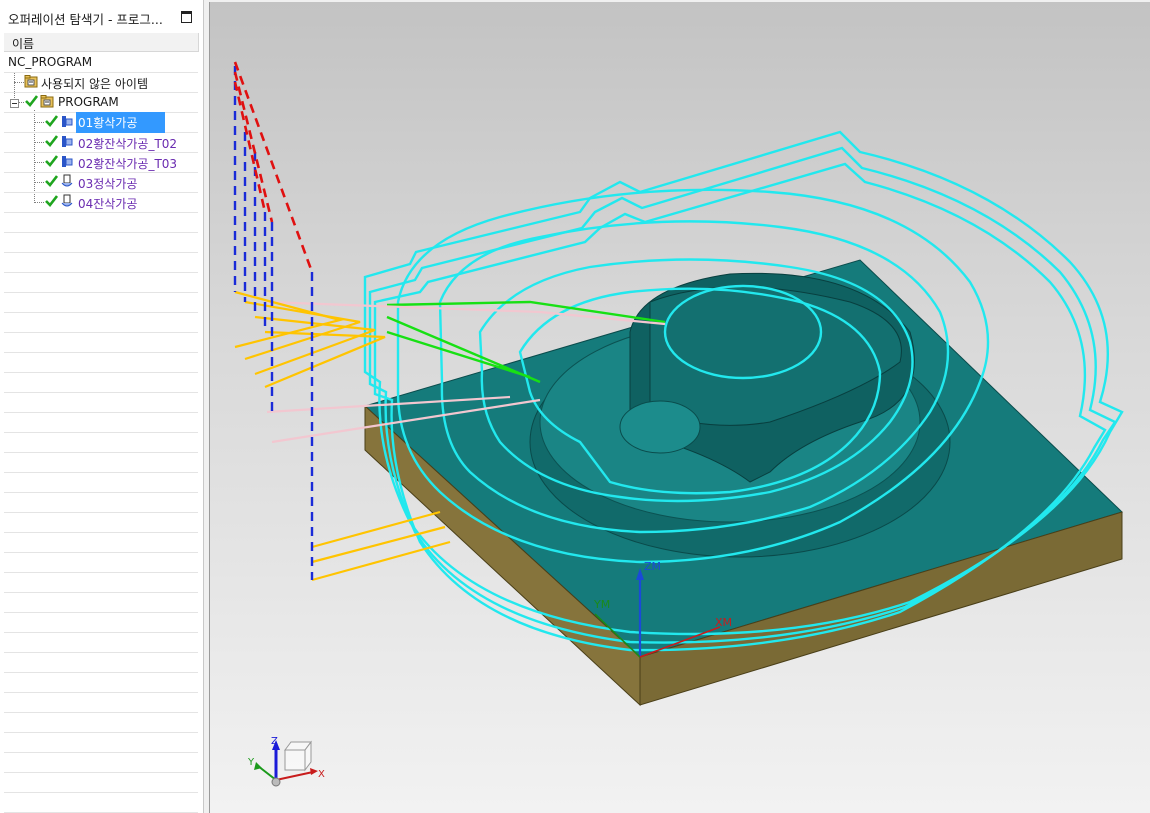 This screenshot has height=813, width=1150. I want to click on tree-item-label: 04잔삭가공, so click(108, 204).